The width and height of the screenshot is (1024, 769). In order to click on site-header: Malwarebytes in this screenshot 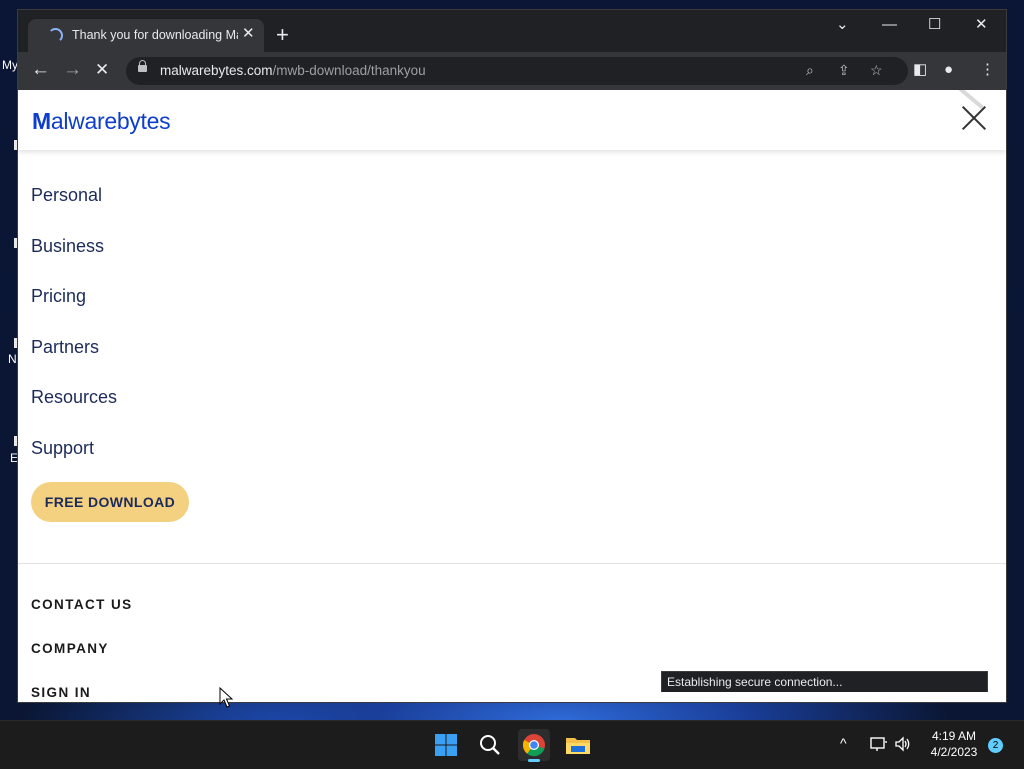, I will do `click(512, 120)`.